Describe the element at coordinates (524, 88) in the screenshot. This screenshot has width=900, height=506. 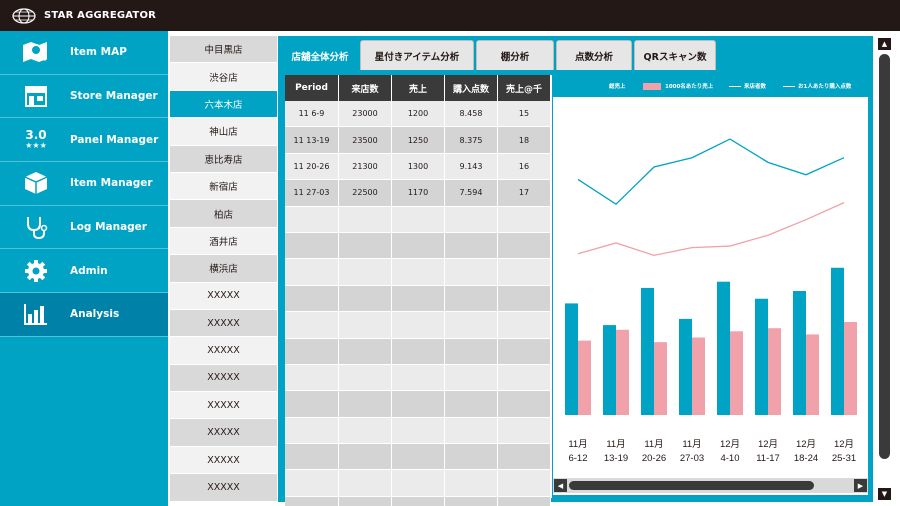
I see `table-header-cell: 売上@千` at that location.